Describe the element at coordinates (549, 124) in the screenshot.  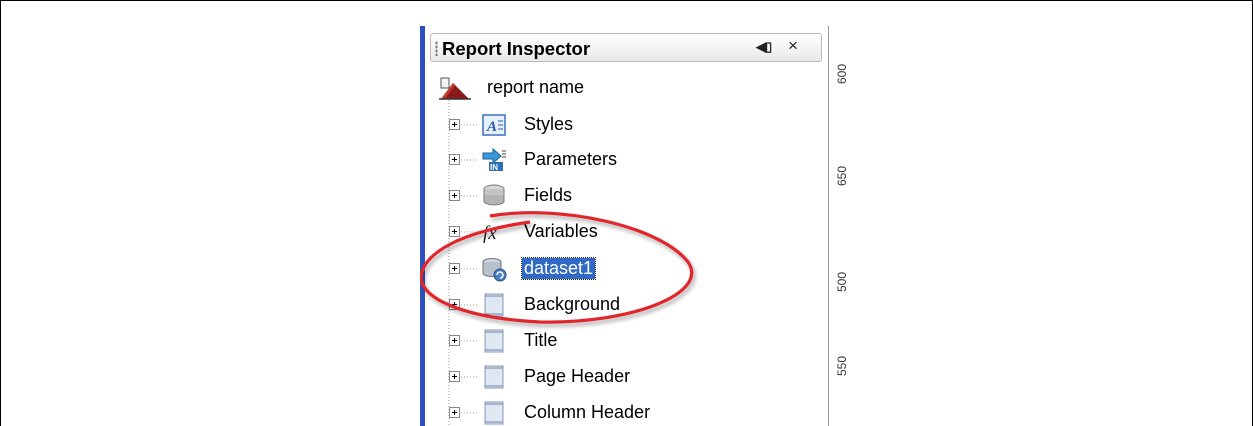
I see `tree-item-label: Styles` at that location.